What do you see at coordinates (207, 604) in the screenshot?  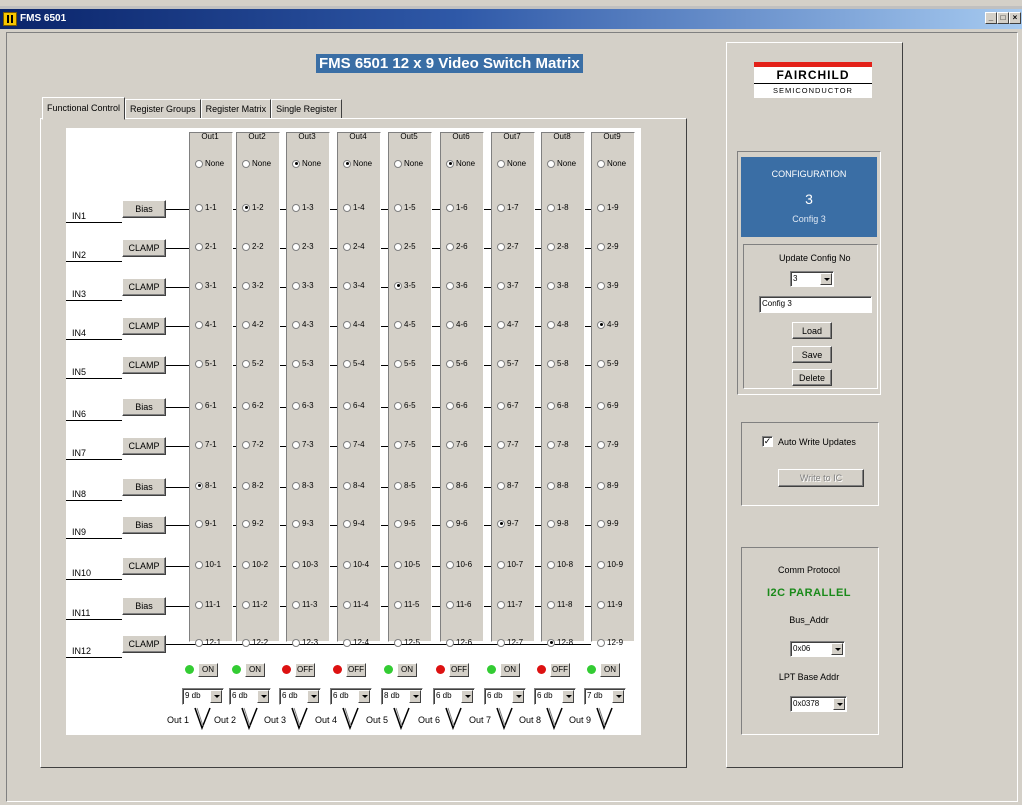 I see `crosspoint-radio: 11-1` at bounding box center [207, 604].